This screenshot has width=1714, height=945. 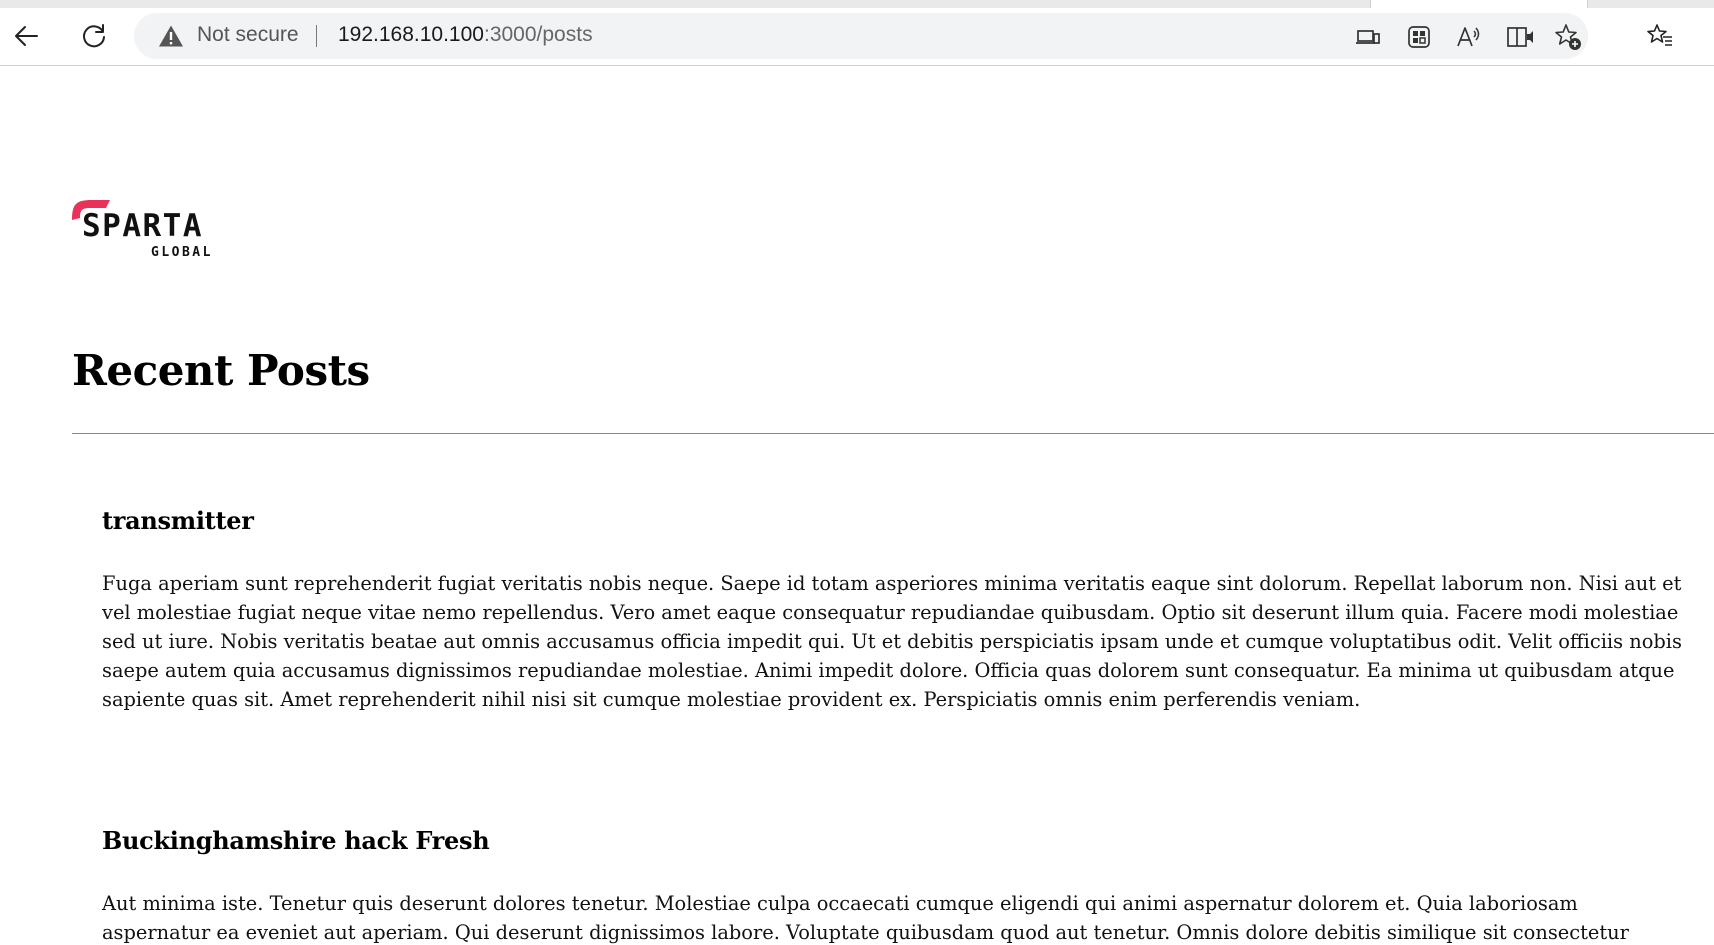 I want to click on back-arrow-icon, so click(x=26, y=36).